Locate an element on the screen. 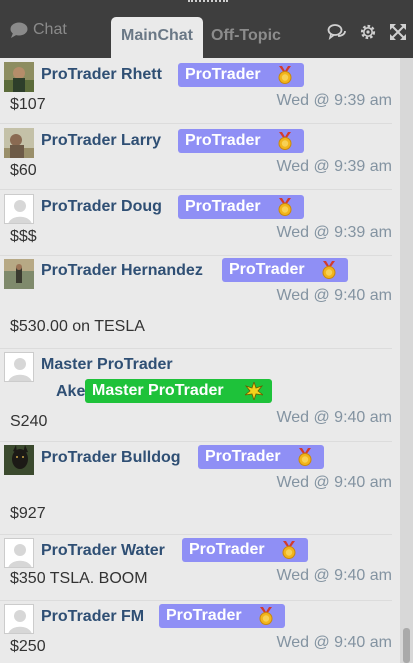 This screenshot has width=413, height=663. chat-bubbles-icon is located at coordinates (337, 32).